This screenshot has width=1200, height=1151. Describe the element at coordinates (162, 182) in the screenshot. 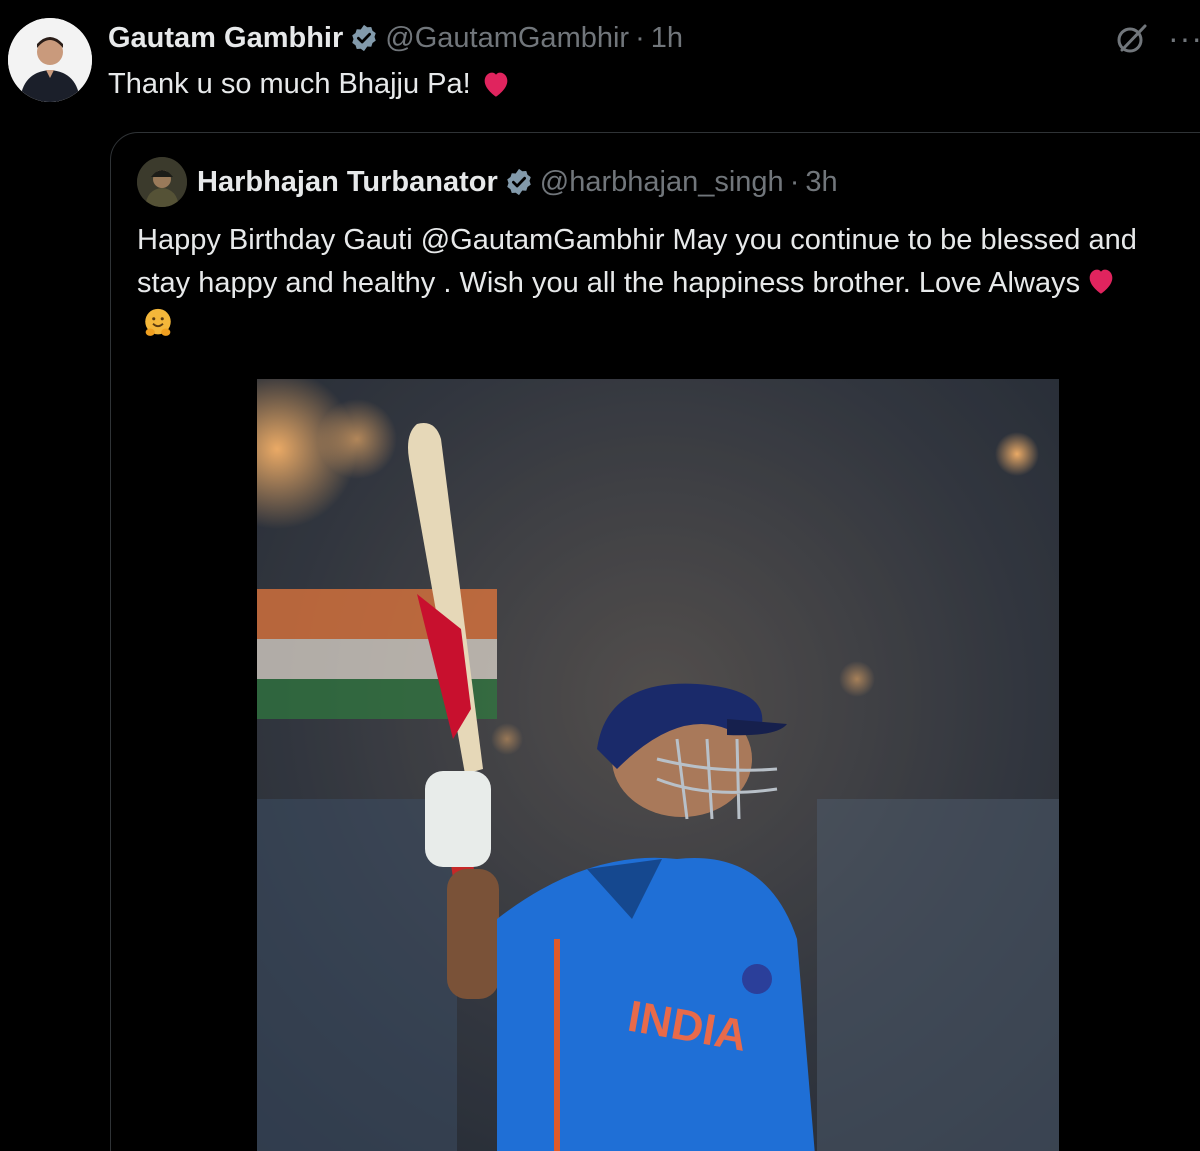

I see `quoted-author-avatar` at that location.